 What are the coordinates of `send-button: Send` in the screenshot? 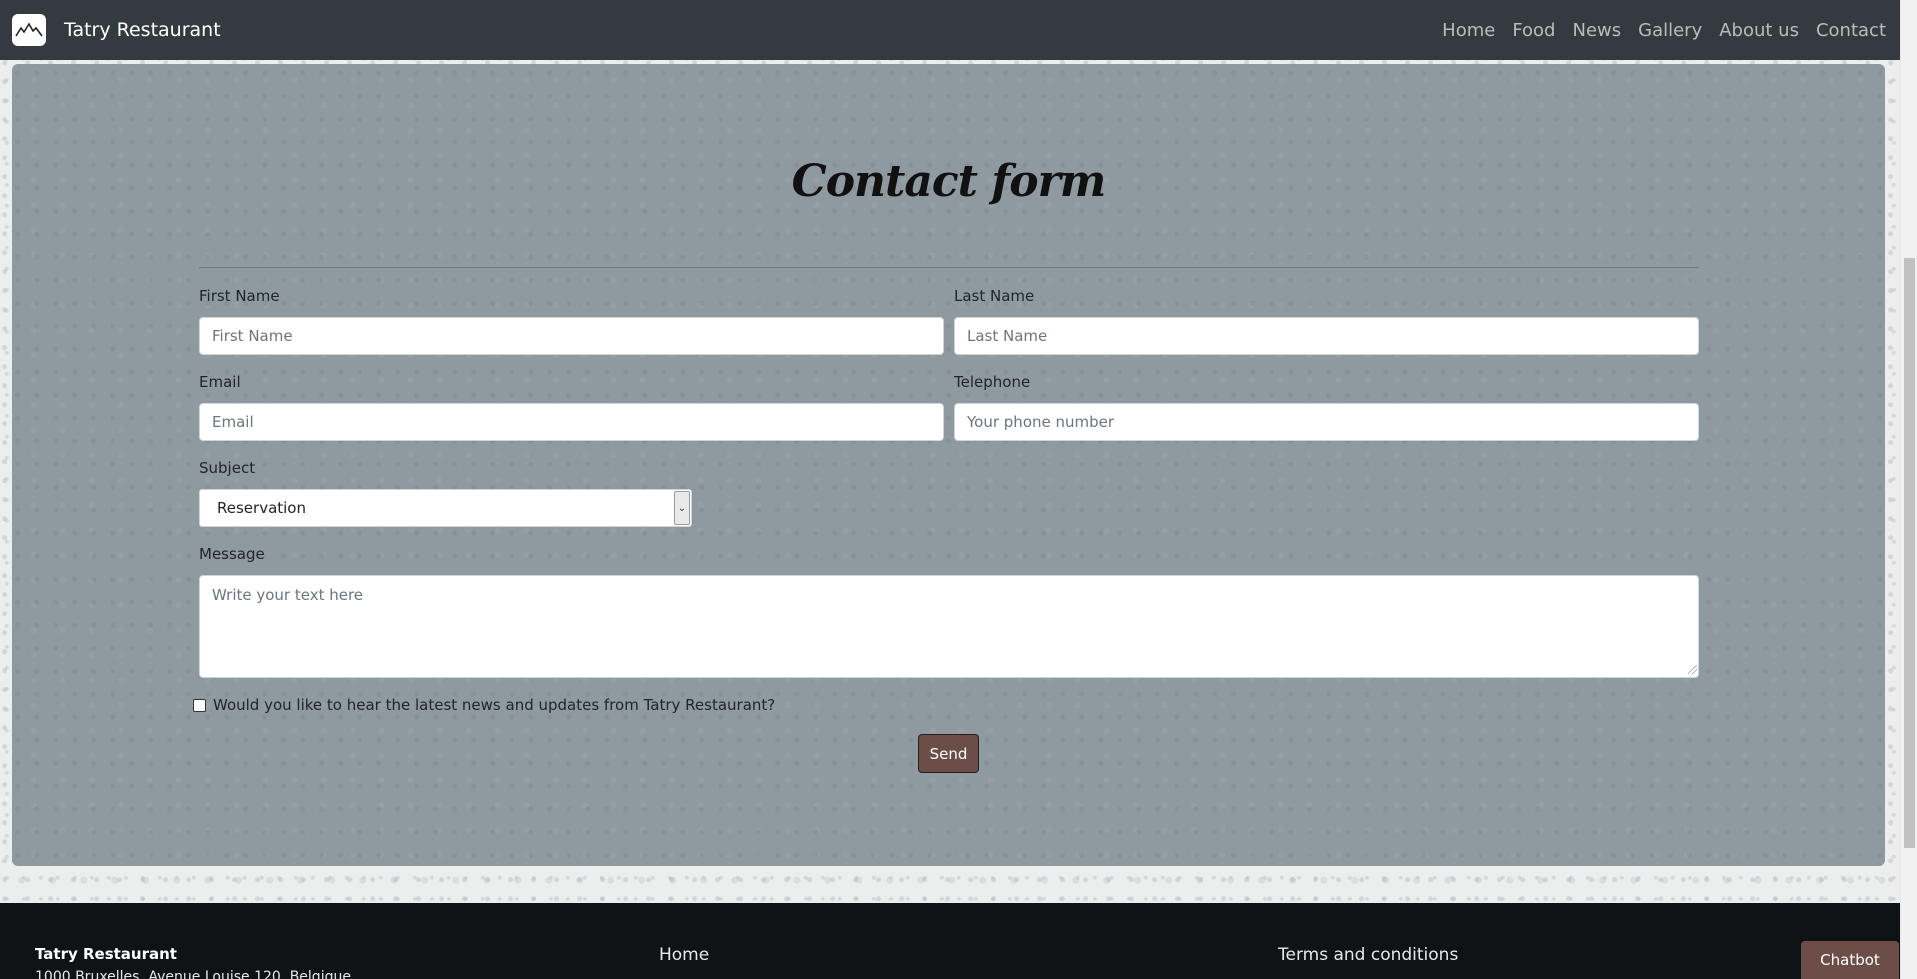 It's located at (948, 753).